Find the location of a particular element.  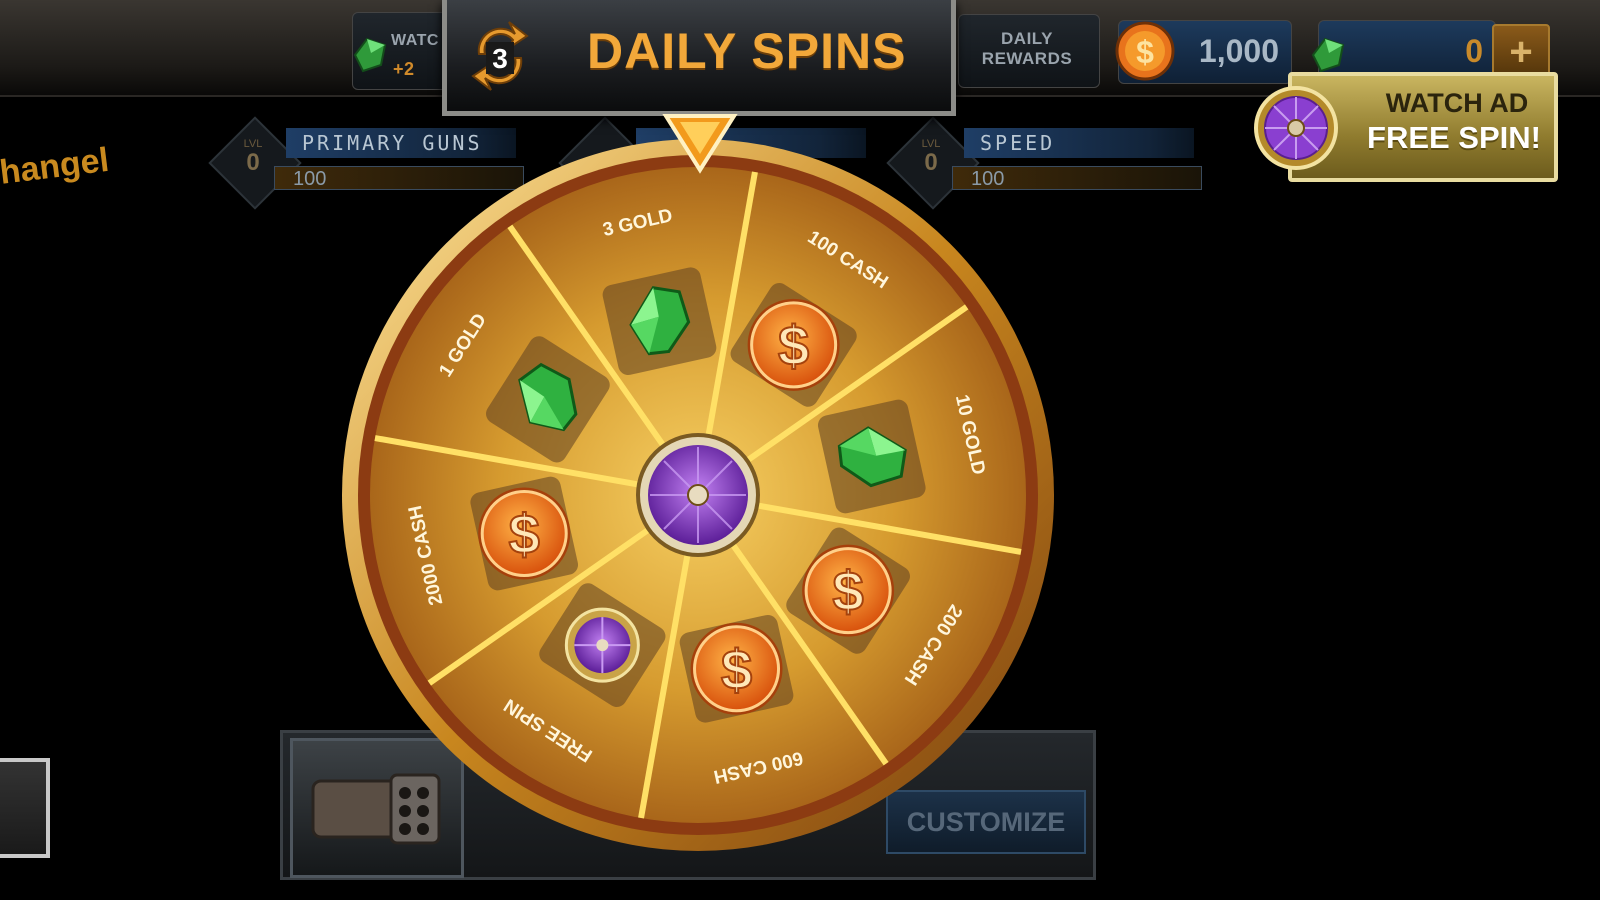

spins-count: 3 is located at coordinates (500, 58).